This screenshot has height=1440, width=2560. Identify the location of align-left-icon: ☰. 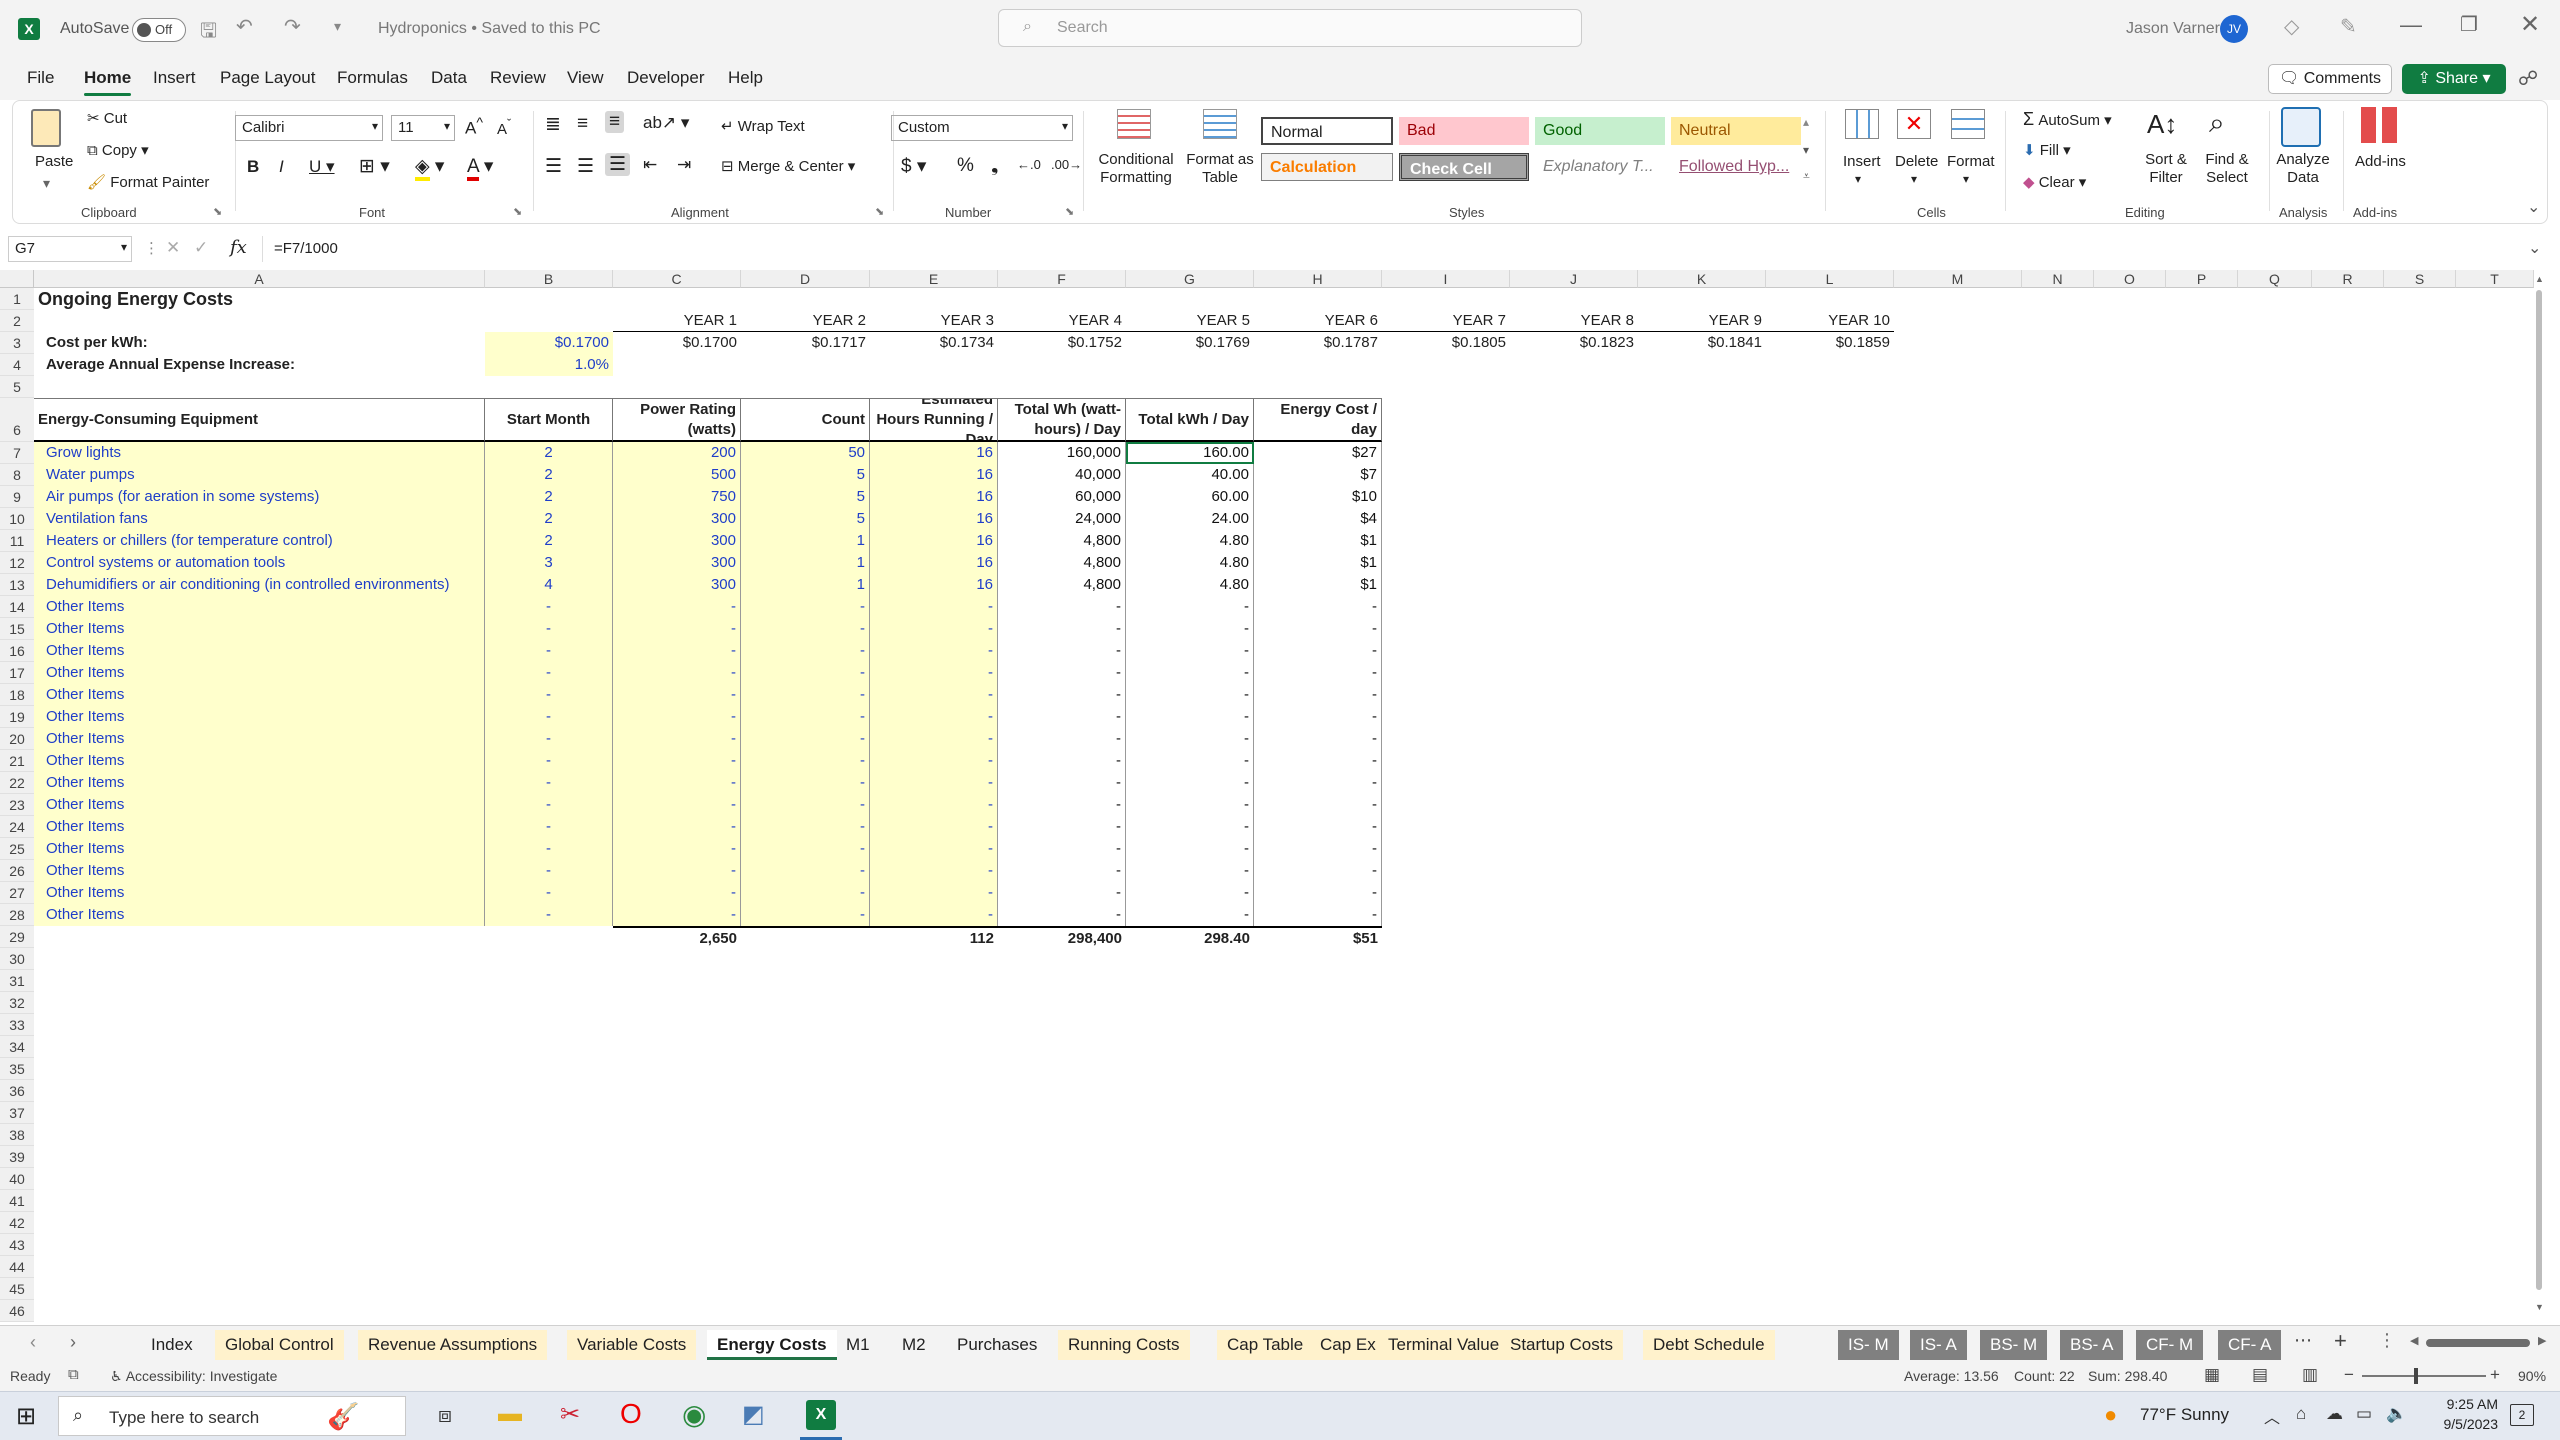
(553, 166).